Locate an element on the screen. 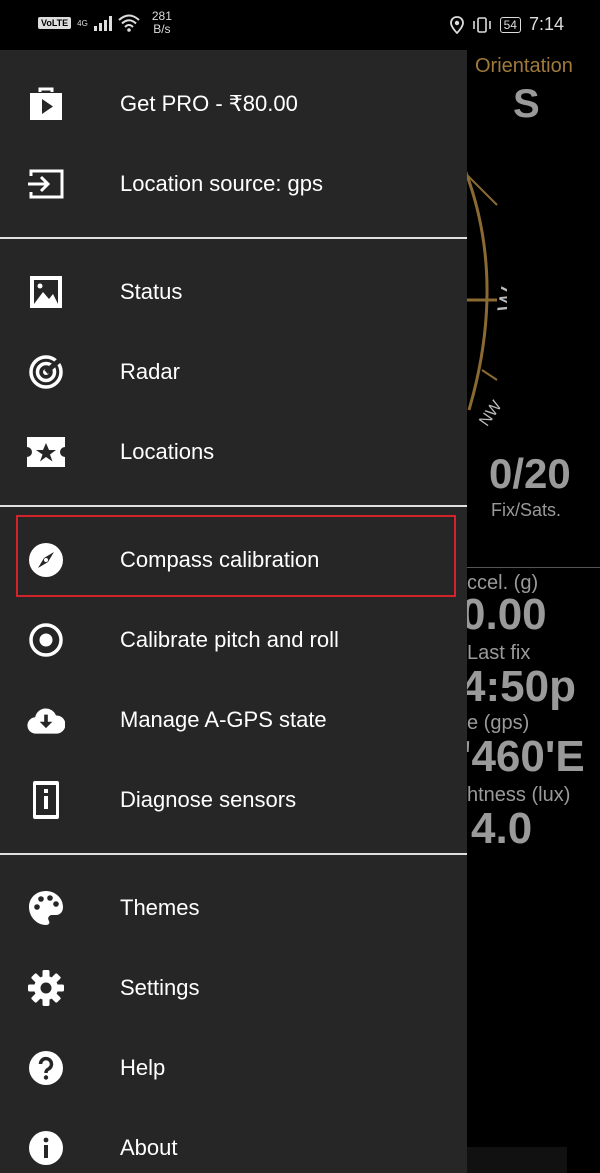 The width and height of the screenshot is (600, 1173). status-right: 54 7:14 is located at coordinates (506, 24).